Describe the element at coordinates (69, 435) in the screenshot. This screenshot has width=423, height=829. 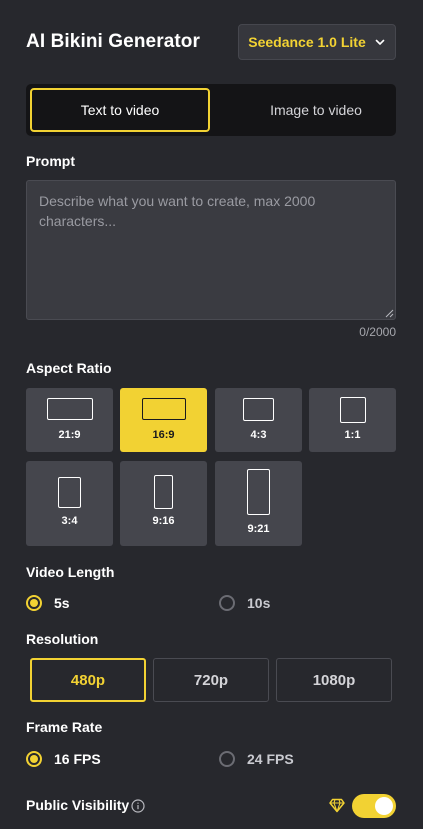
I see `ratio-label: 21:9` at that location.